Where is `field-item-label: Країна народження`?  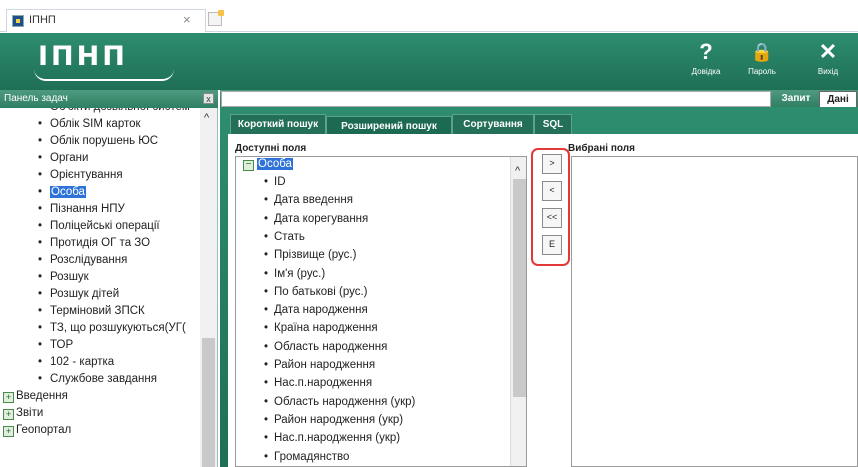
field-item-label: Країна народження is located at coordinates (326, 328).